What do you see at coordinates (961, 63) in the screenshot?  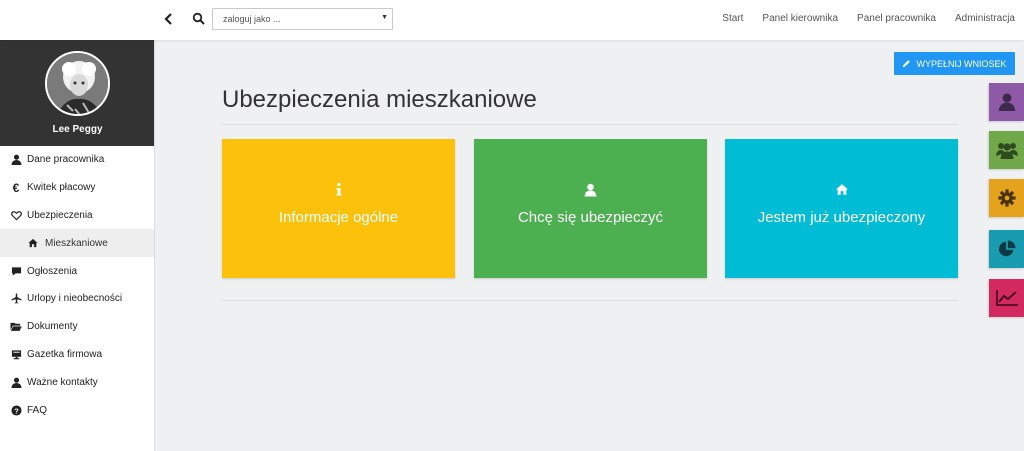 I see `fill-application-label: WYPEŁNIJ WNIOSEK` at bounding box center [961, 63].